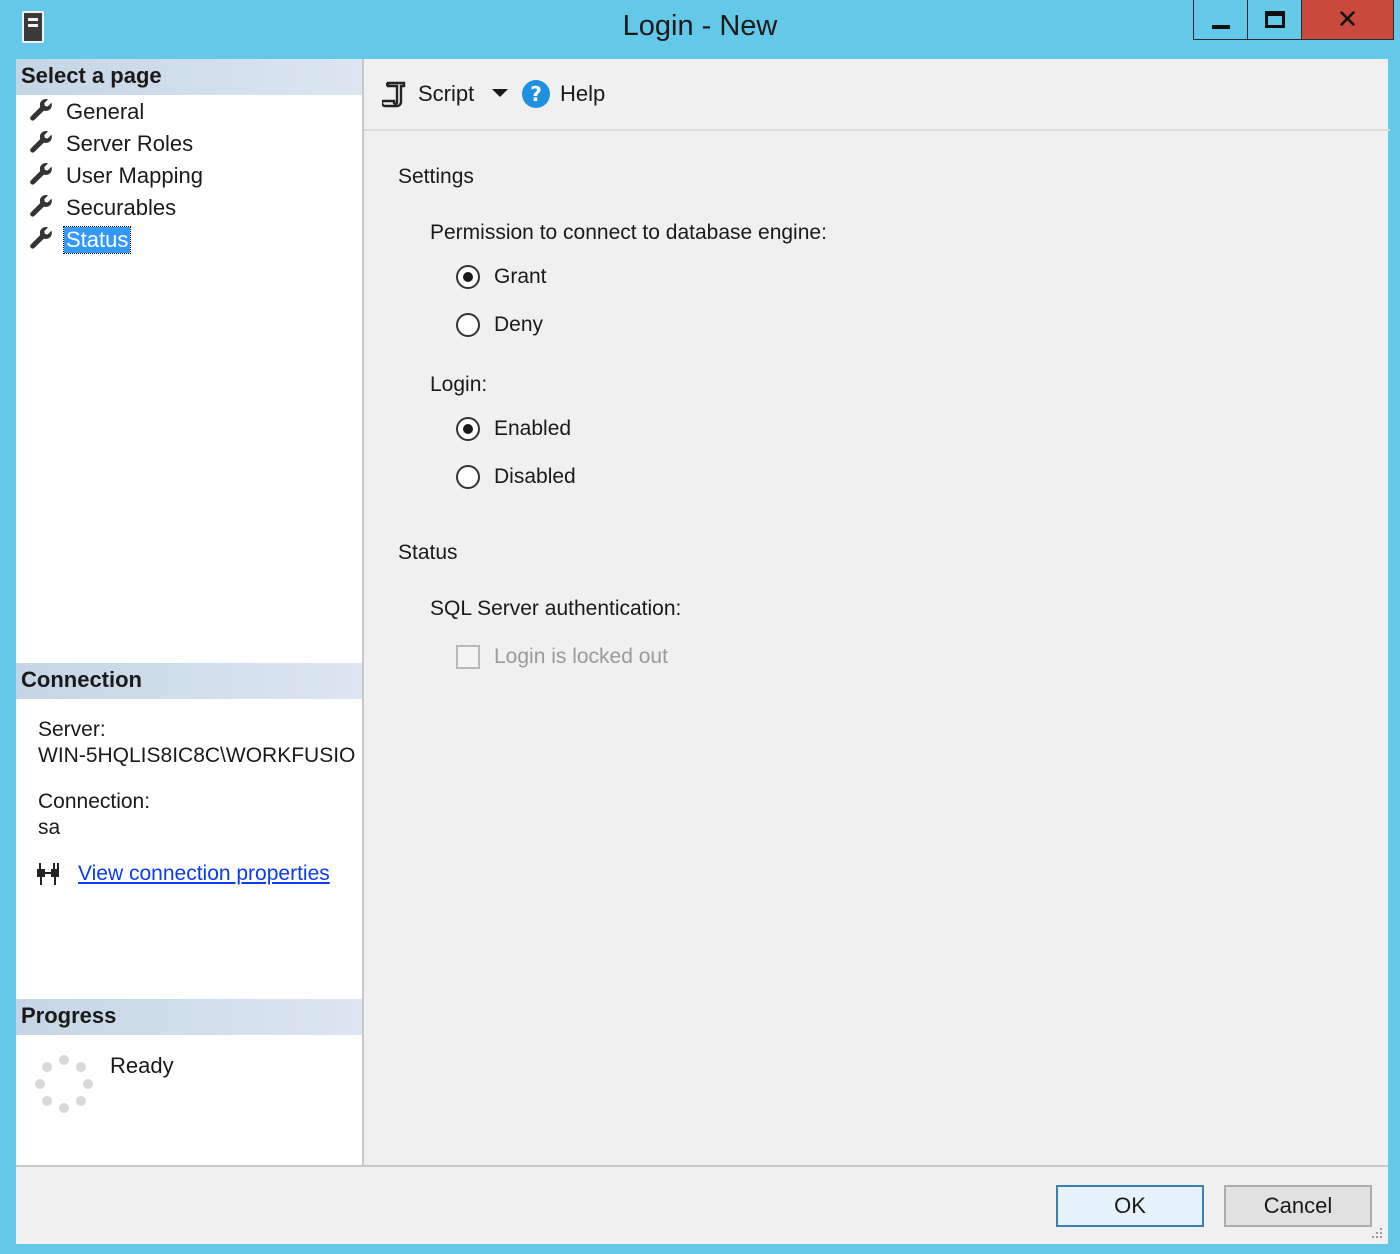  Describe the element at coordinates (520, 276) in the screenshot. I see `grant-label: Grant` at that location.